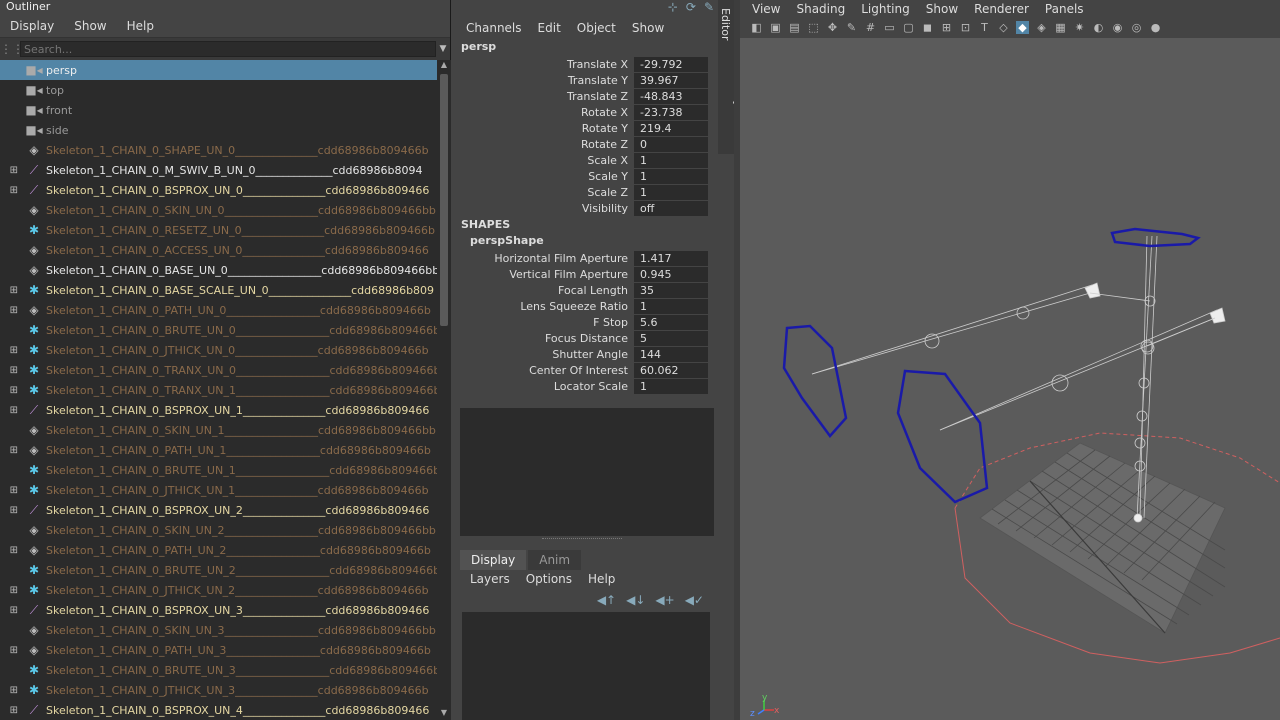 This screenshot has height=720, width=1280. What do you see at coordinates (908, 27) in the screenshot?
I see `resolution-gate-icon: ▢` at bounding box center [908, 27].